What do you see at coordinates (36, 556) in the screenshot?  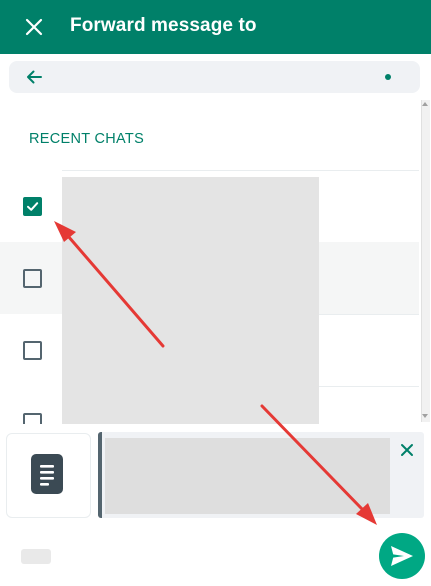 I see `recipient-chip` at bounding box center [36, 556].